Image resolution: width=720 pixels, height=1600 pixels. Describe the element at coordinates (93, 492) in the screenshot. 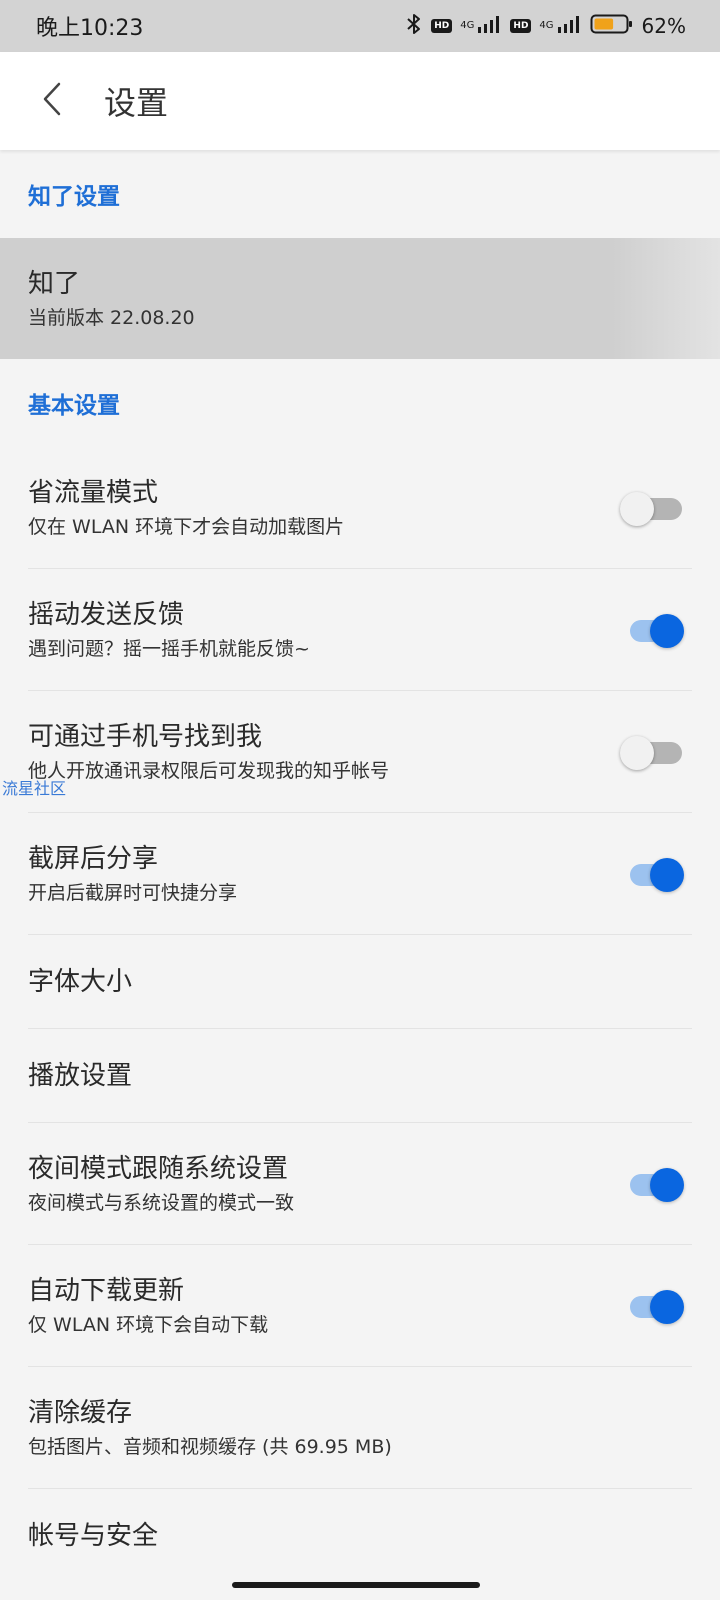

I see `setting-title: 省流量模式` at that location.